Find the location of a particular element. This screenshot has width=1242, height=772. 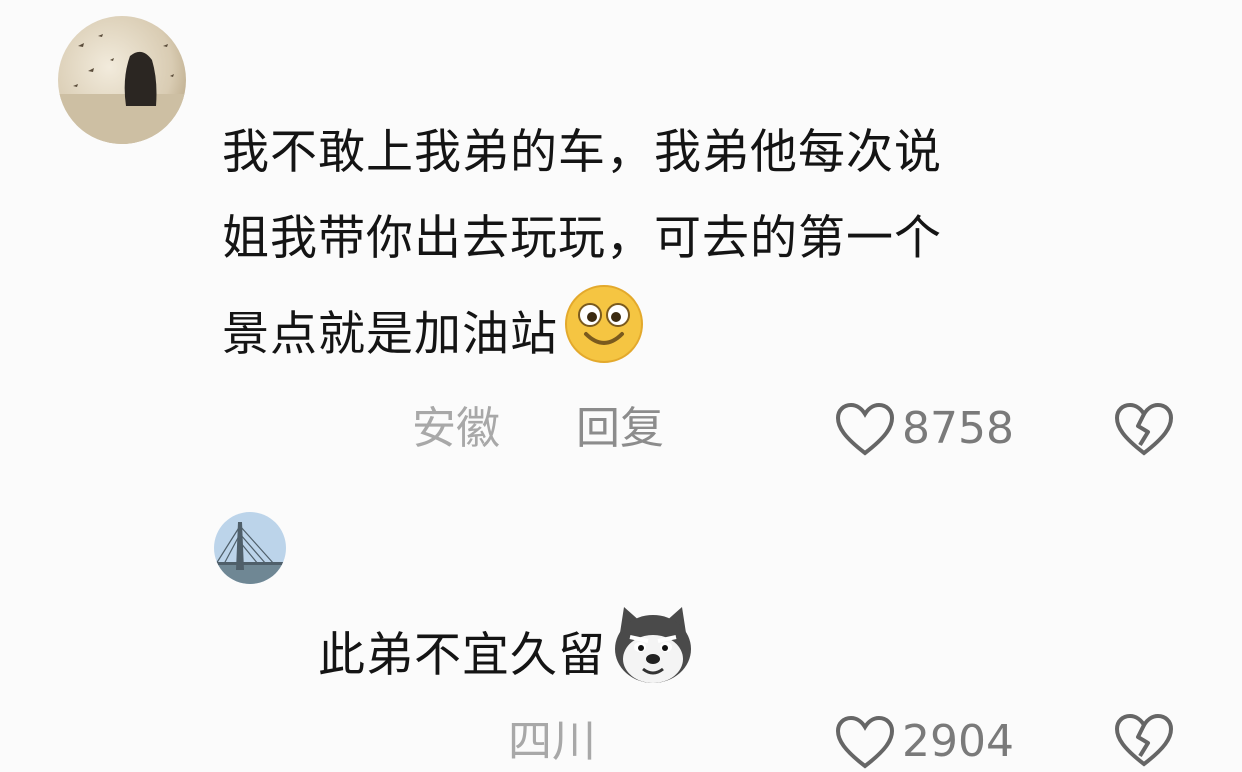

like-count: 8758 is located at coordinates (958, 428).